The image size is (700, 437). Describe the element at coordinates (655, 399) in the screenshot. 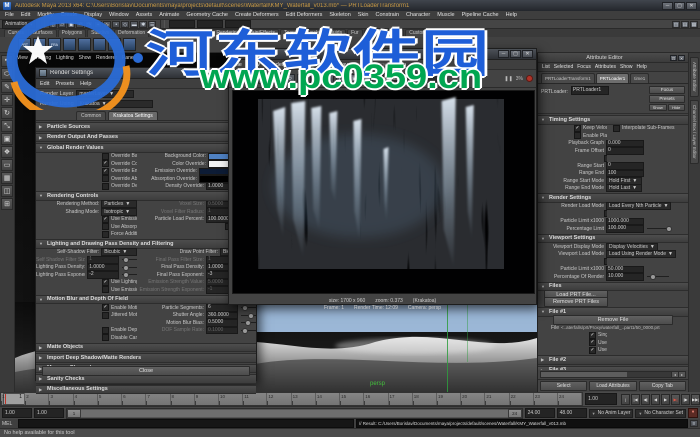

I see `playback-button: ◀` at that location.